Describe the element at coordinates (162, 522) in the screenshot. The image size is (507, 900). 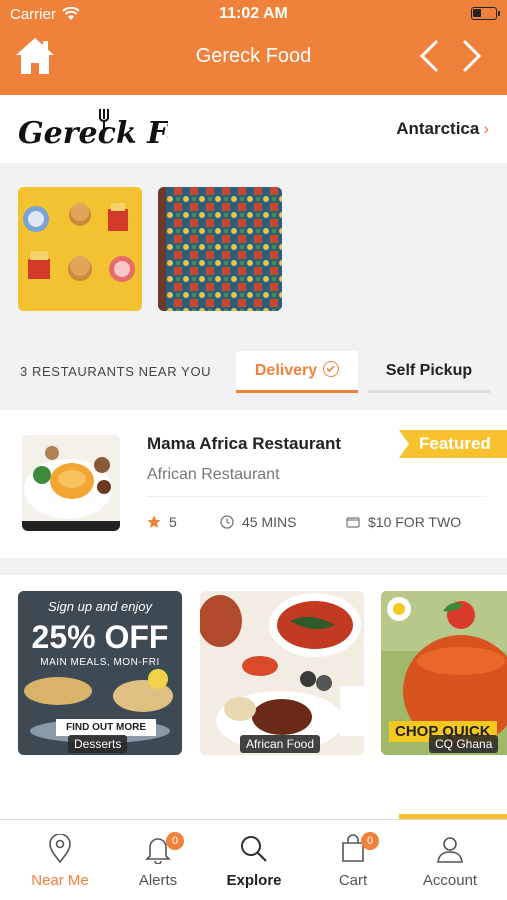
I see `rating: 5` at that location.